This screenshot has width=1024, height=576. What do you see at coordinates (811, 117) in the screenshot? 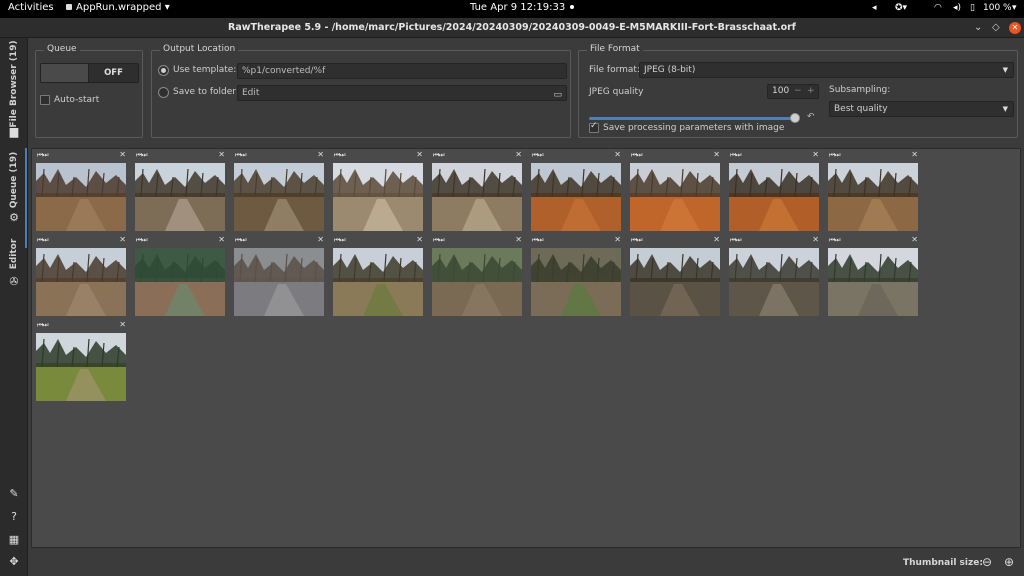
I see `reset-icon: ↶` at bounding box center [811, 117].